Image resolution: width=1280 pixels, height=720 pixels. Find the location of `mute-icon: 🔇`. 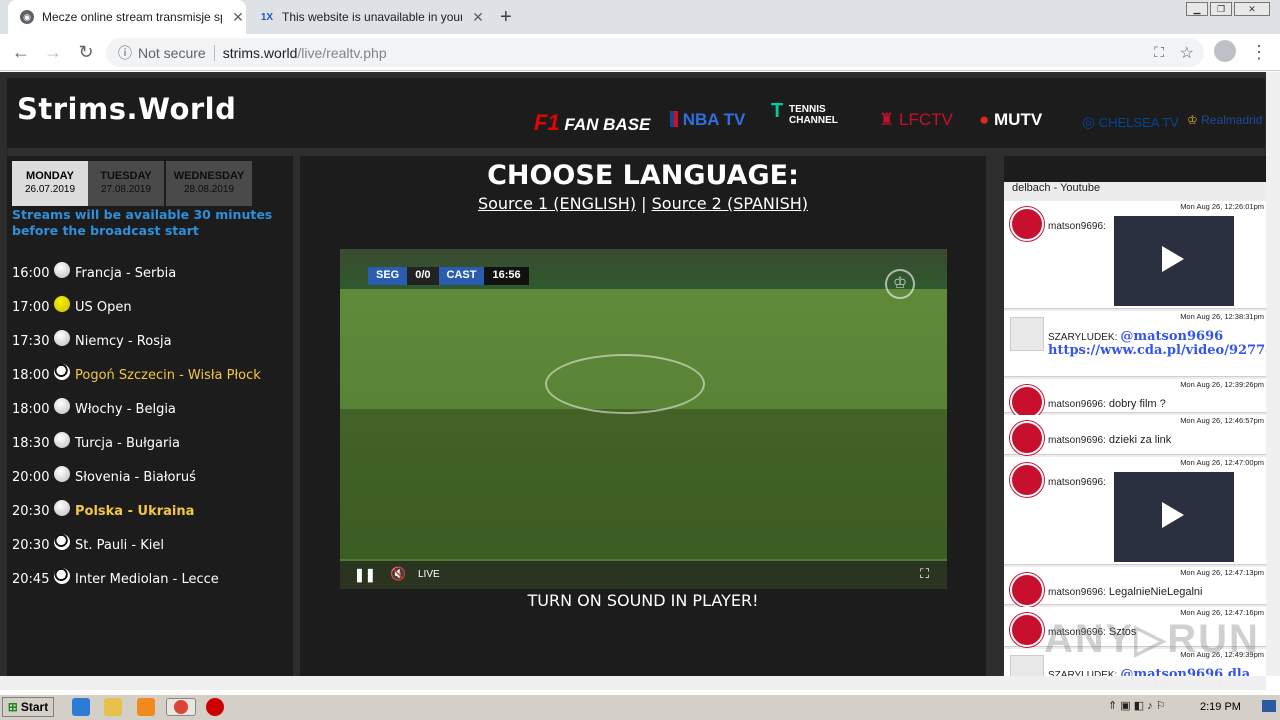

mute-icon: 🔇 is located at coordinates (398, 574).